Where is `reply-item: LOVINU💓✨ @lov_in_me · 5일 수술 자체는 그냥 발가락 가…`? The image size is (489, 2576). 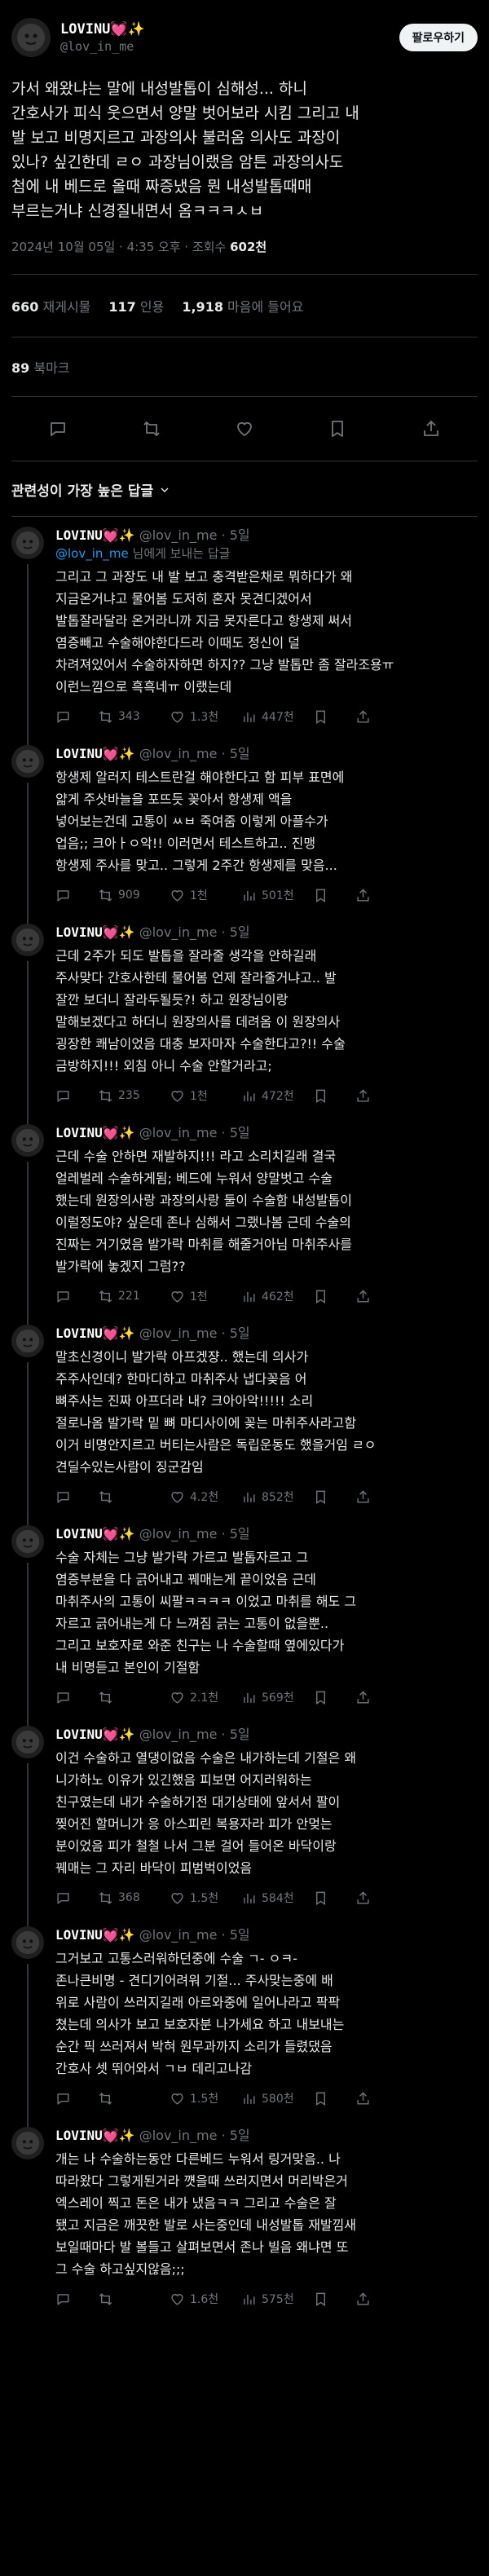
reply-item: LOVINU💓✨ @lov_in_me · 5일 수술 자체는 그냥 발가락 가… is located at coordinates (244, 1620).